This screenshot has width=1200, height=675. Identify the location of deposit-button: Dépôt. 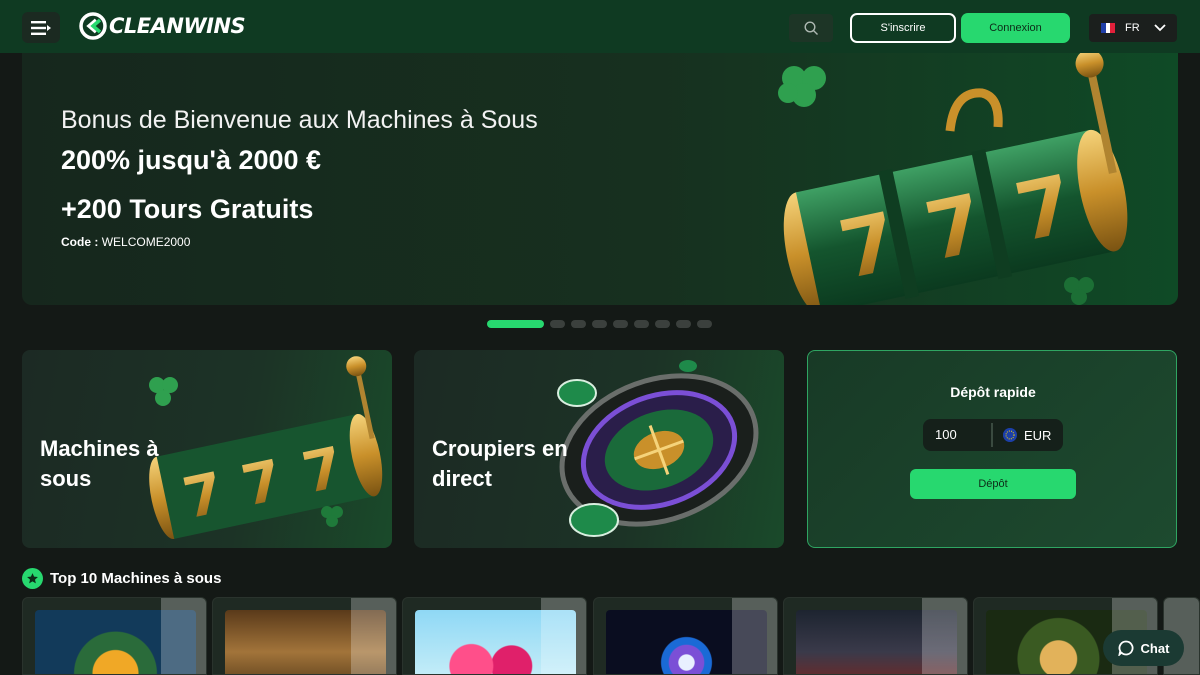
(993, 484).